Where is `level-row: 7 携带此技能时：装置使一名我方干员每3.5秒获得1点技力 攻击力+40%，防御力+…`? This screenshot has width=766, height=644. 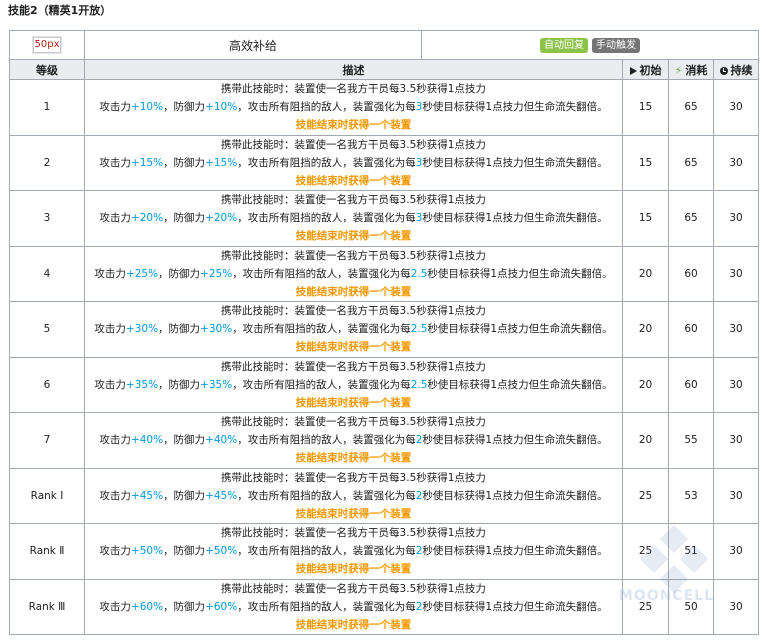
level-row: 7 携带此技能时：装置使一名我方干员每3.5秒获得1点技力 攻击力+40%，防御力+… is located at coordinates (384, 440).